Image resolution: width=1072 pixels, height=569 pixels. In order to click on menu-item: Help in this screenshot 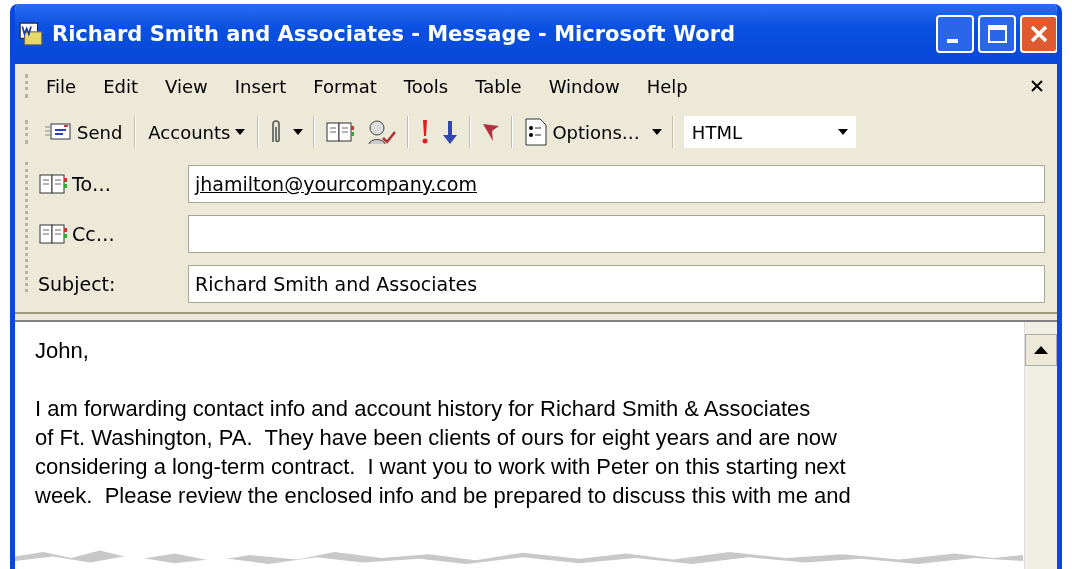, I will do `click(667, 86)`.